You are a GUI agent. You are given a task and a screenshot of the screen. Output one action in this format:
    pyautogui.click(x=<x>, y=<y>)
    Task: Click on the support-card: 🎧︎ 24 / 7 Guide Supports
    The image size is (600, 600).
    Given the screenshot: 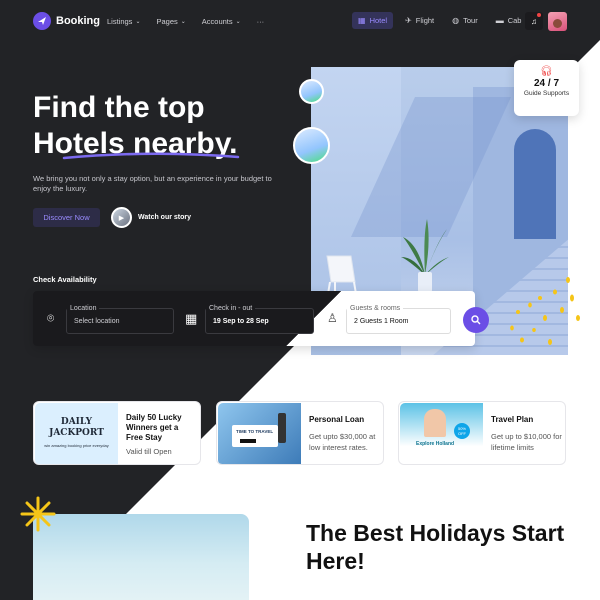 What is the action you would take?
    pyautogui.click(x=546, y=88)
    